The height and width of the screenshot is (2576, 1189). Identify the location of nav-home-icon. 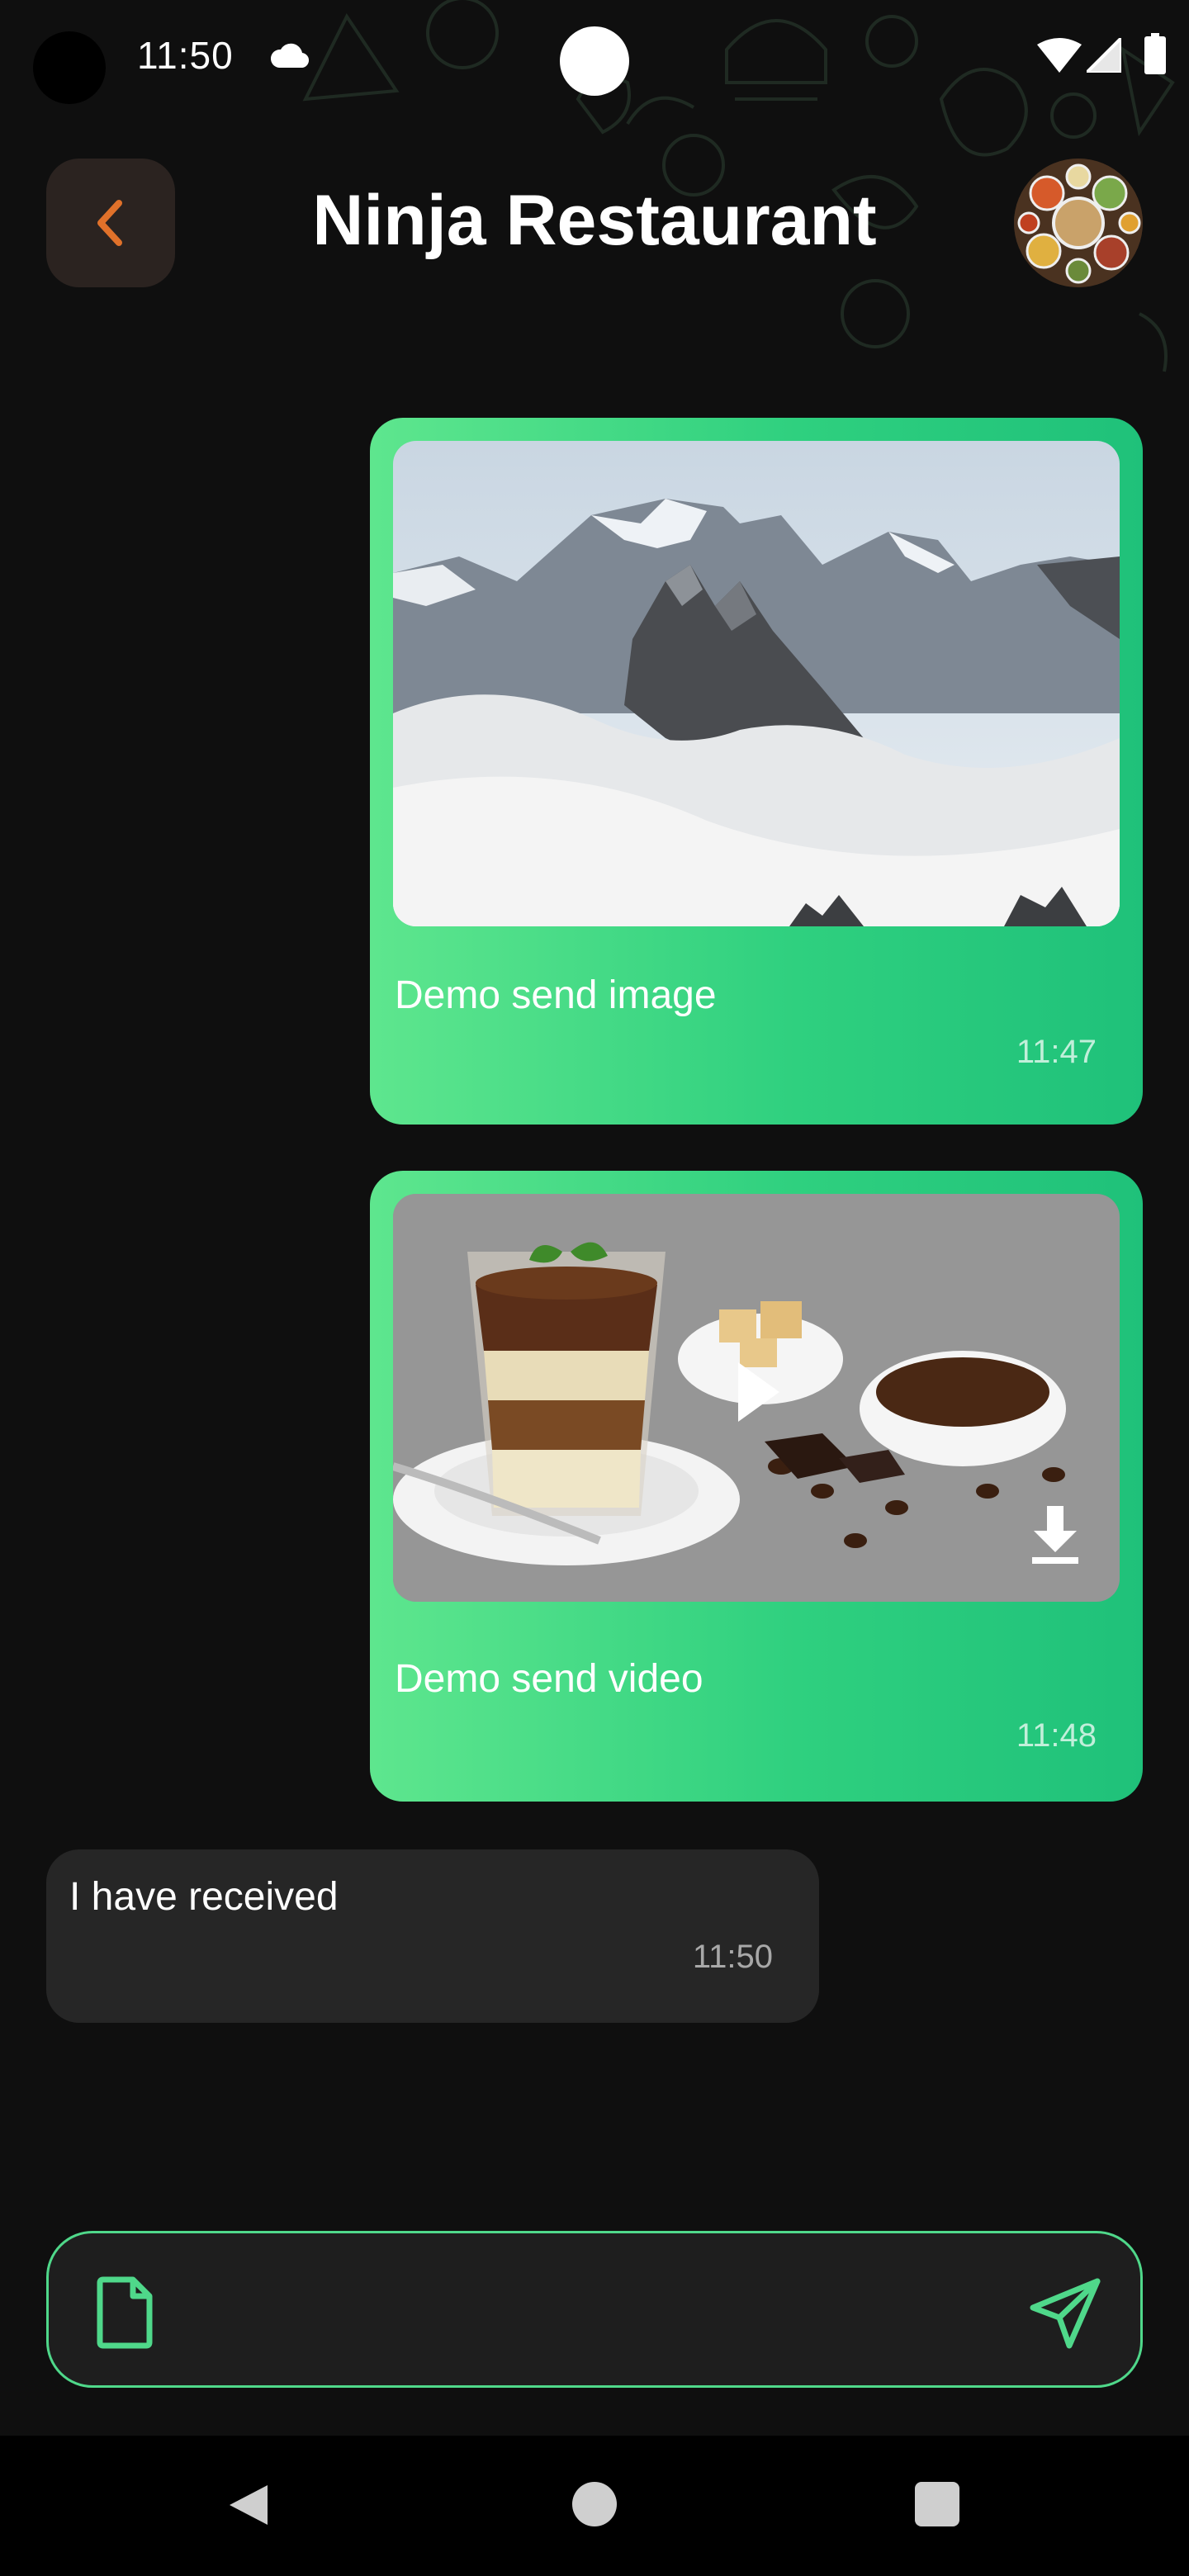
(594, 2504).